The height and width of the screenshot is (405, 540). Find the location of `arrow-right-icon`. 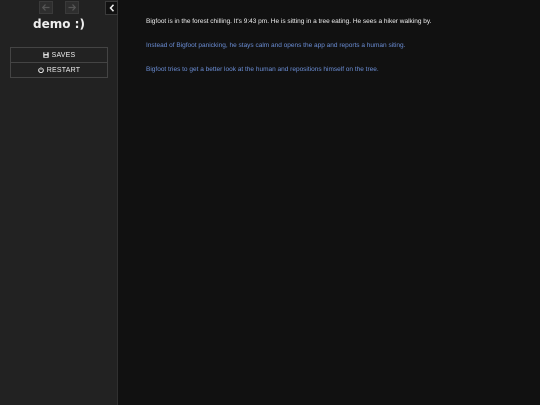

arrow-right-icon is located at coordinates (72, 7).